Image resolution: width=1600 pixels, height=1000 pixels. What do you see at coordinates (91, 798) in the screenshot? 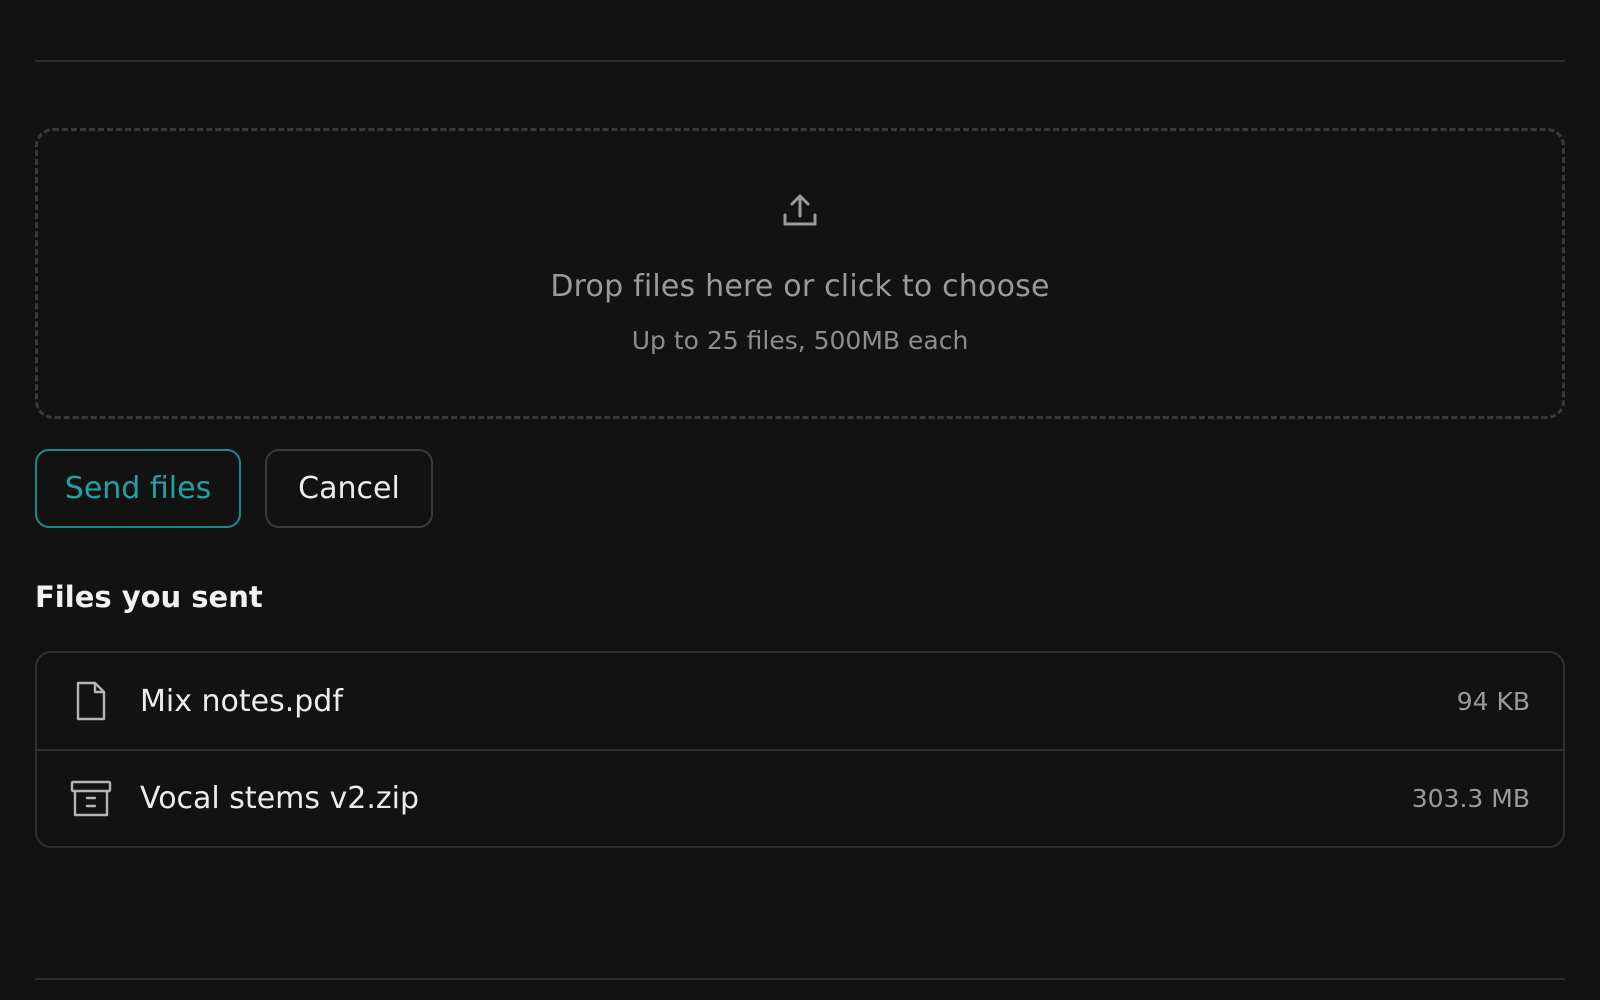
I see `archive-icon` at bounding box center [91, 798].